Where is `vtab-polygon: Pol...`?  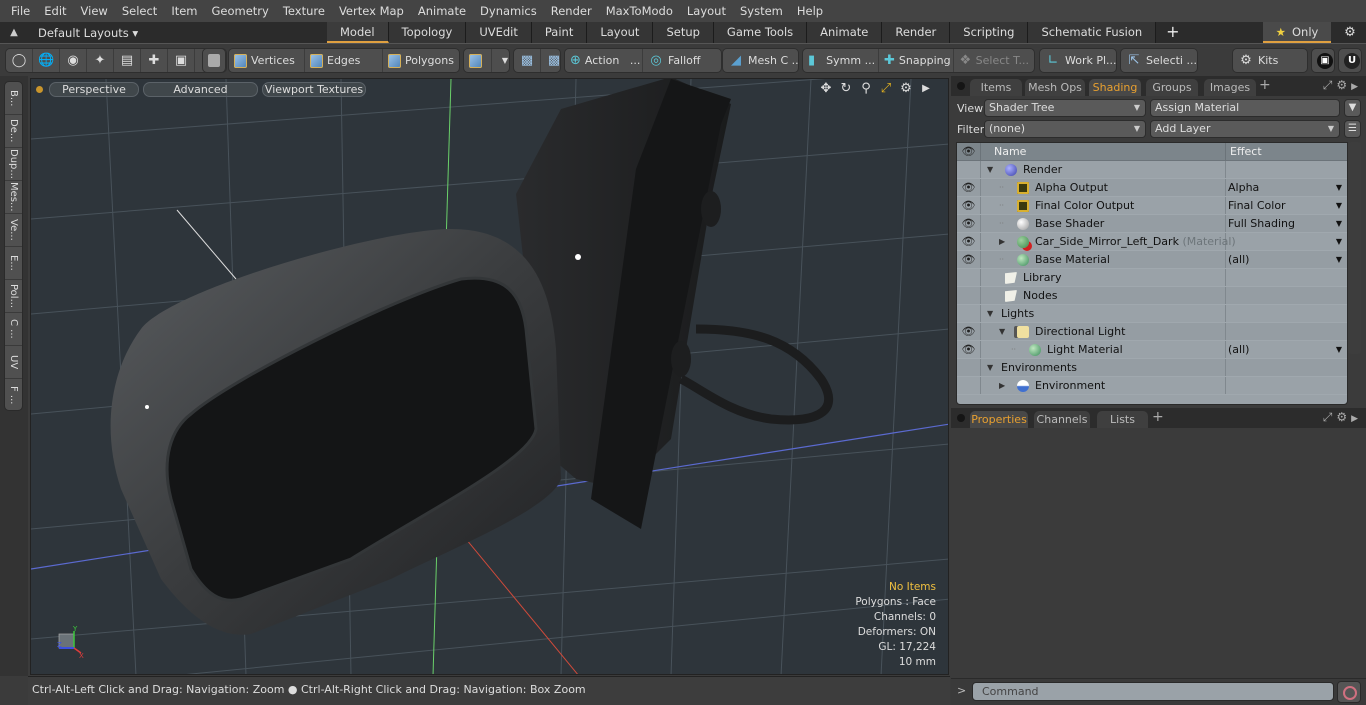
vtab-polygon: Pol... is located at coordinates (13, 296).